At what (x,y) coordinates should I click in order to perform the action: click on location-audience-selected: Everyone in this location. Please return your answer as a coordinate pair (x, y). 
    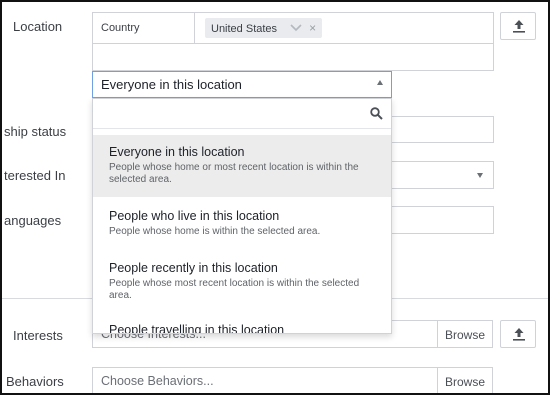
    Looking at the image, I should click on (171, 84).